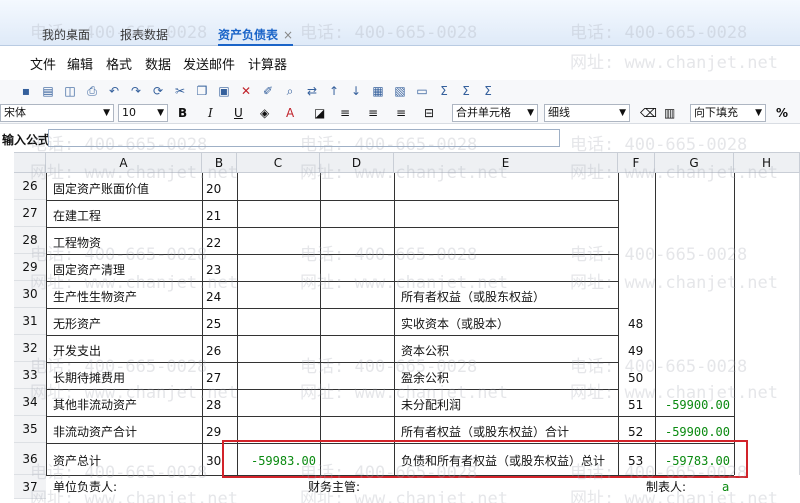 This screenshot has height=503, width=800. What do you see at coordinates (219, 348) in the screenshot?
I see `cell-b32: 26` at bounding box center [219, 348].